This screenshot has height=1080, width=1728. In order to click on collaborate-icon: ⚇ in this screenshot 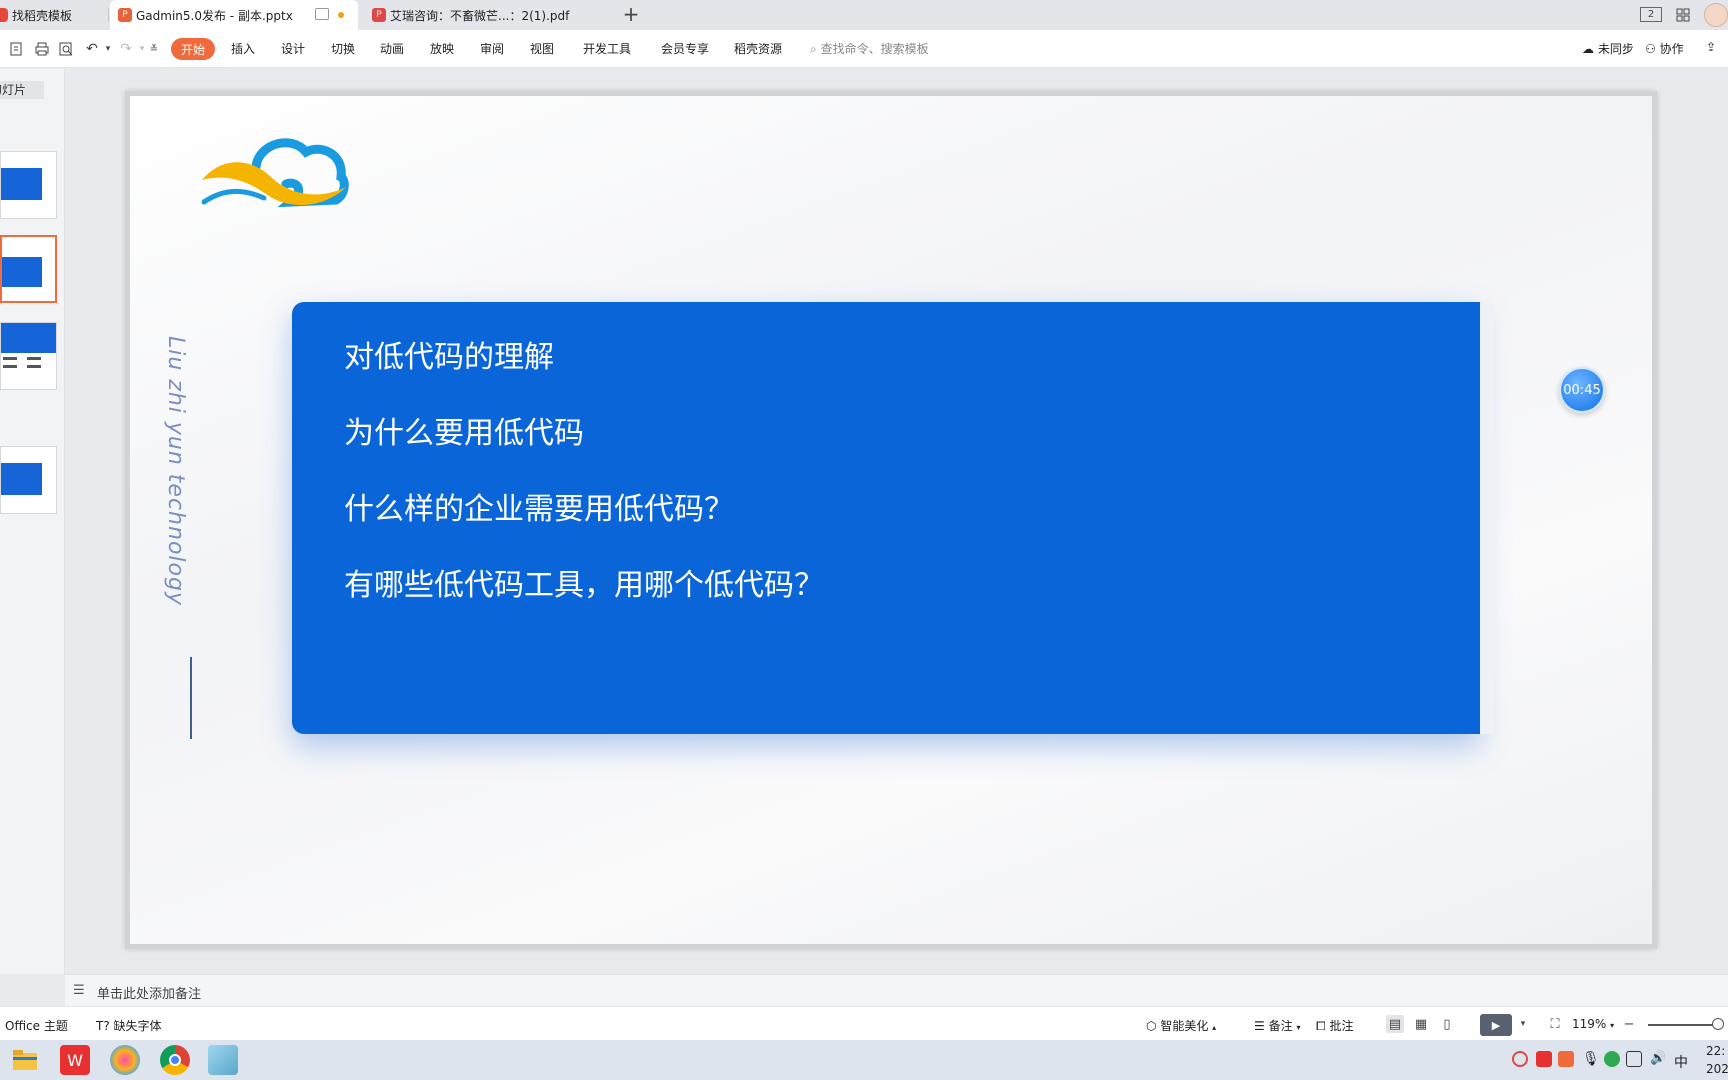, I will do `click(1650, 49)`.